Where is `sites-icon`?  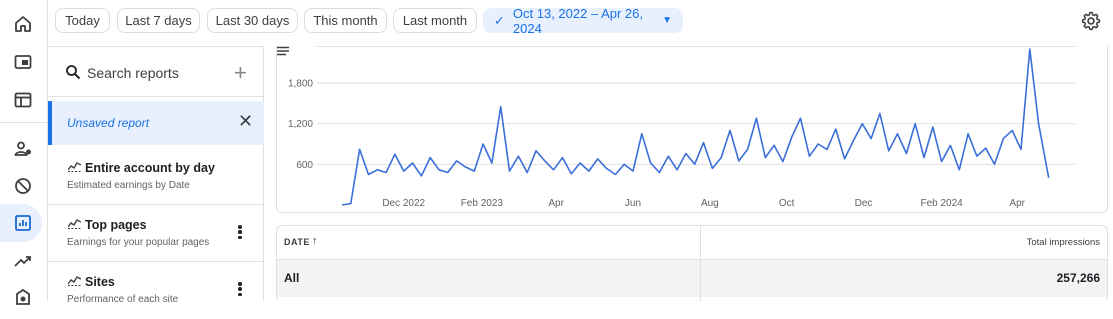 sites-icon is located at coordinates (23, 100).